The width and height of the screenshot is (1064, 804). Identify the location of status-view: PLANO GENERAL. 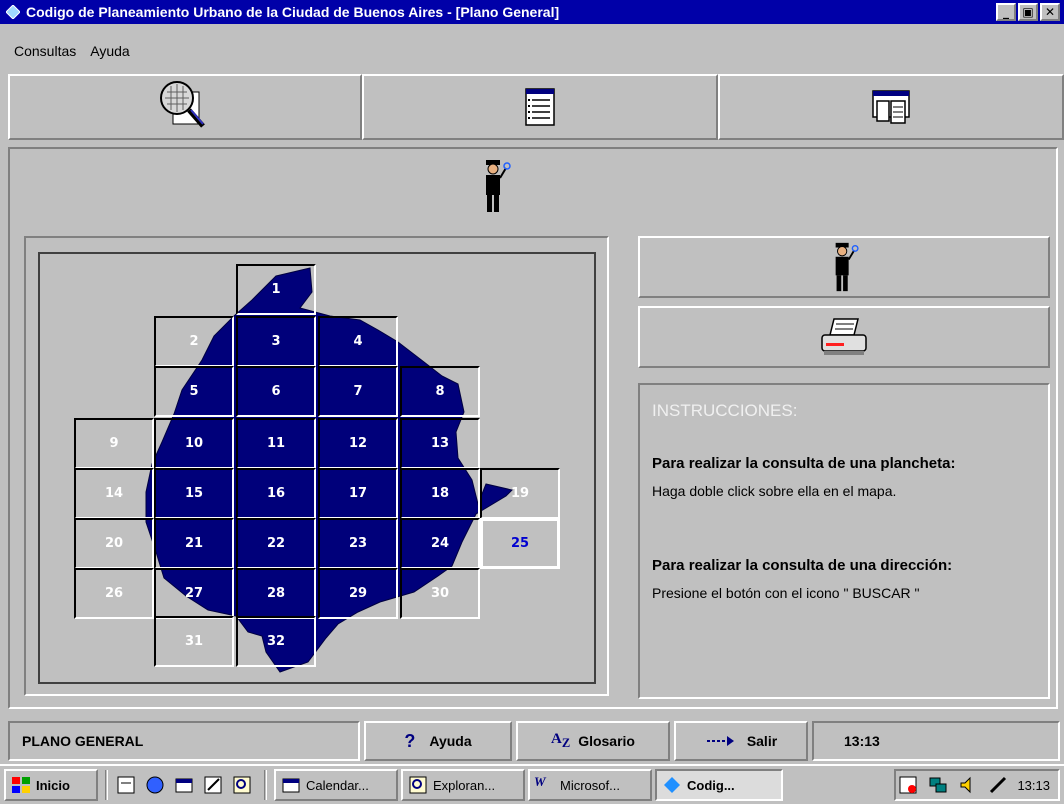
(184, 741).